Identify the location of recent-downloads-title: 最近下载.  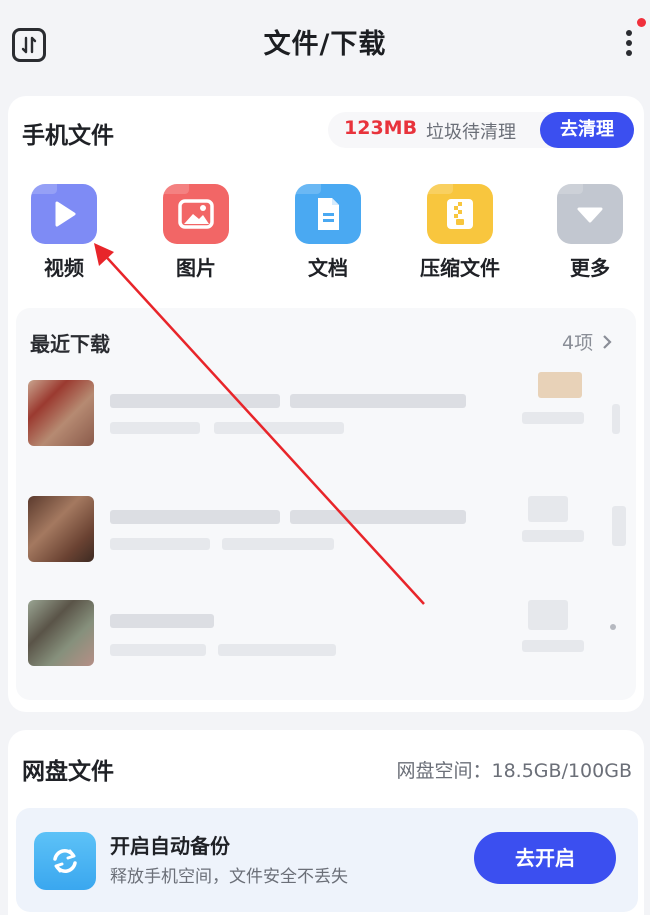
(70, 344).